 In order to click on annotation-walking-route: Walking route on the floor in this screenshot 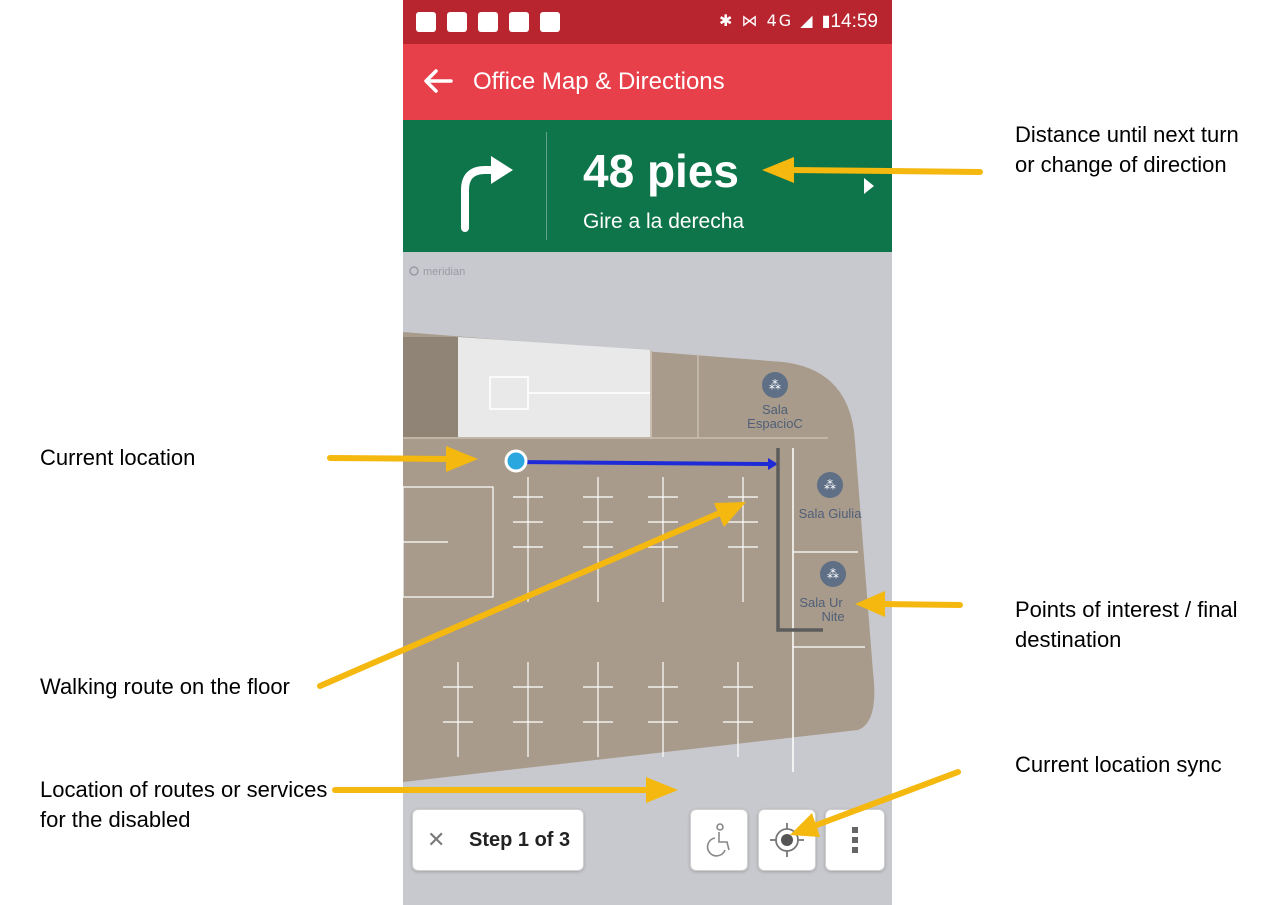, I will do `click(165, 686)`.